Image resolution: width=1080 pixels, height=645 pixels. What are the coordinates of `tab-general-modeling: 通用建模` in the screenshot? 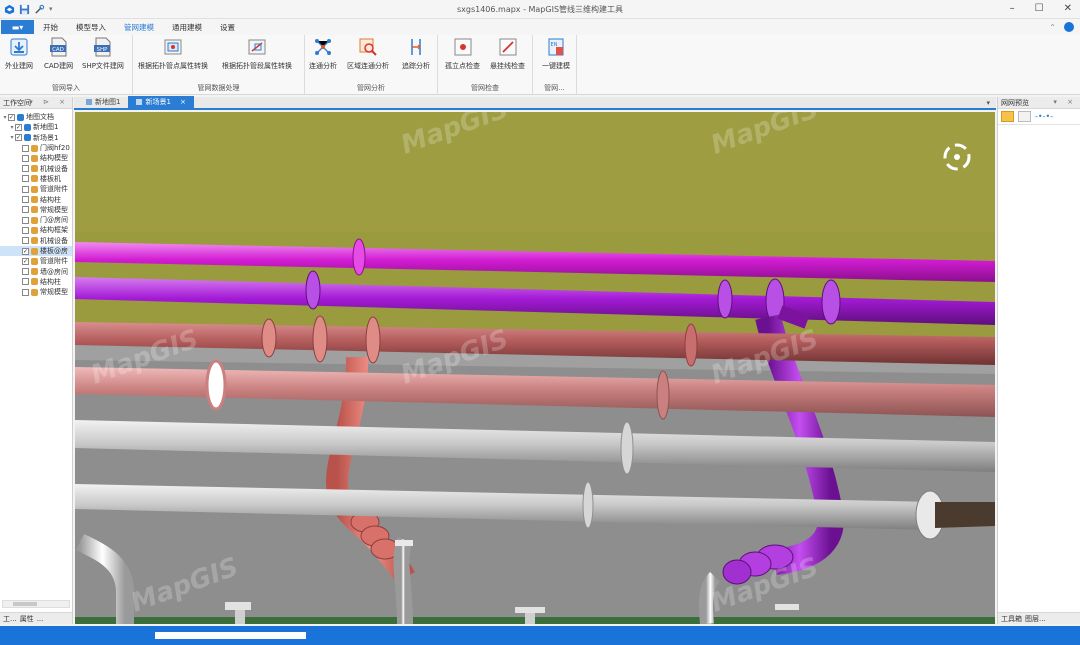 It's located at (187, 27).